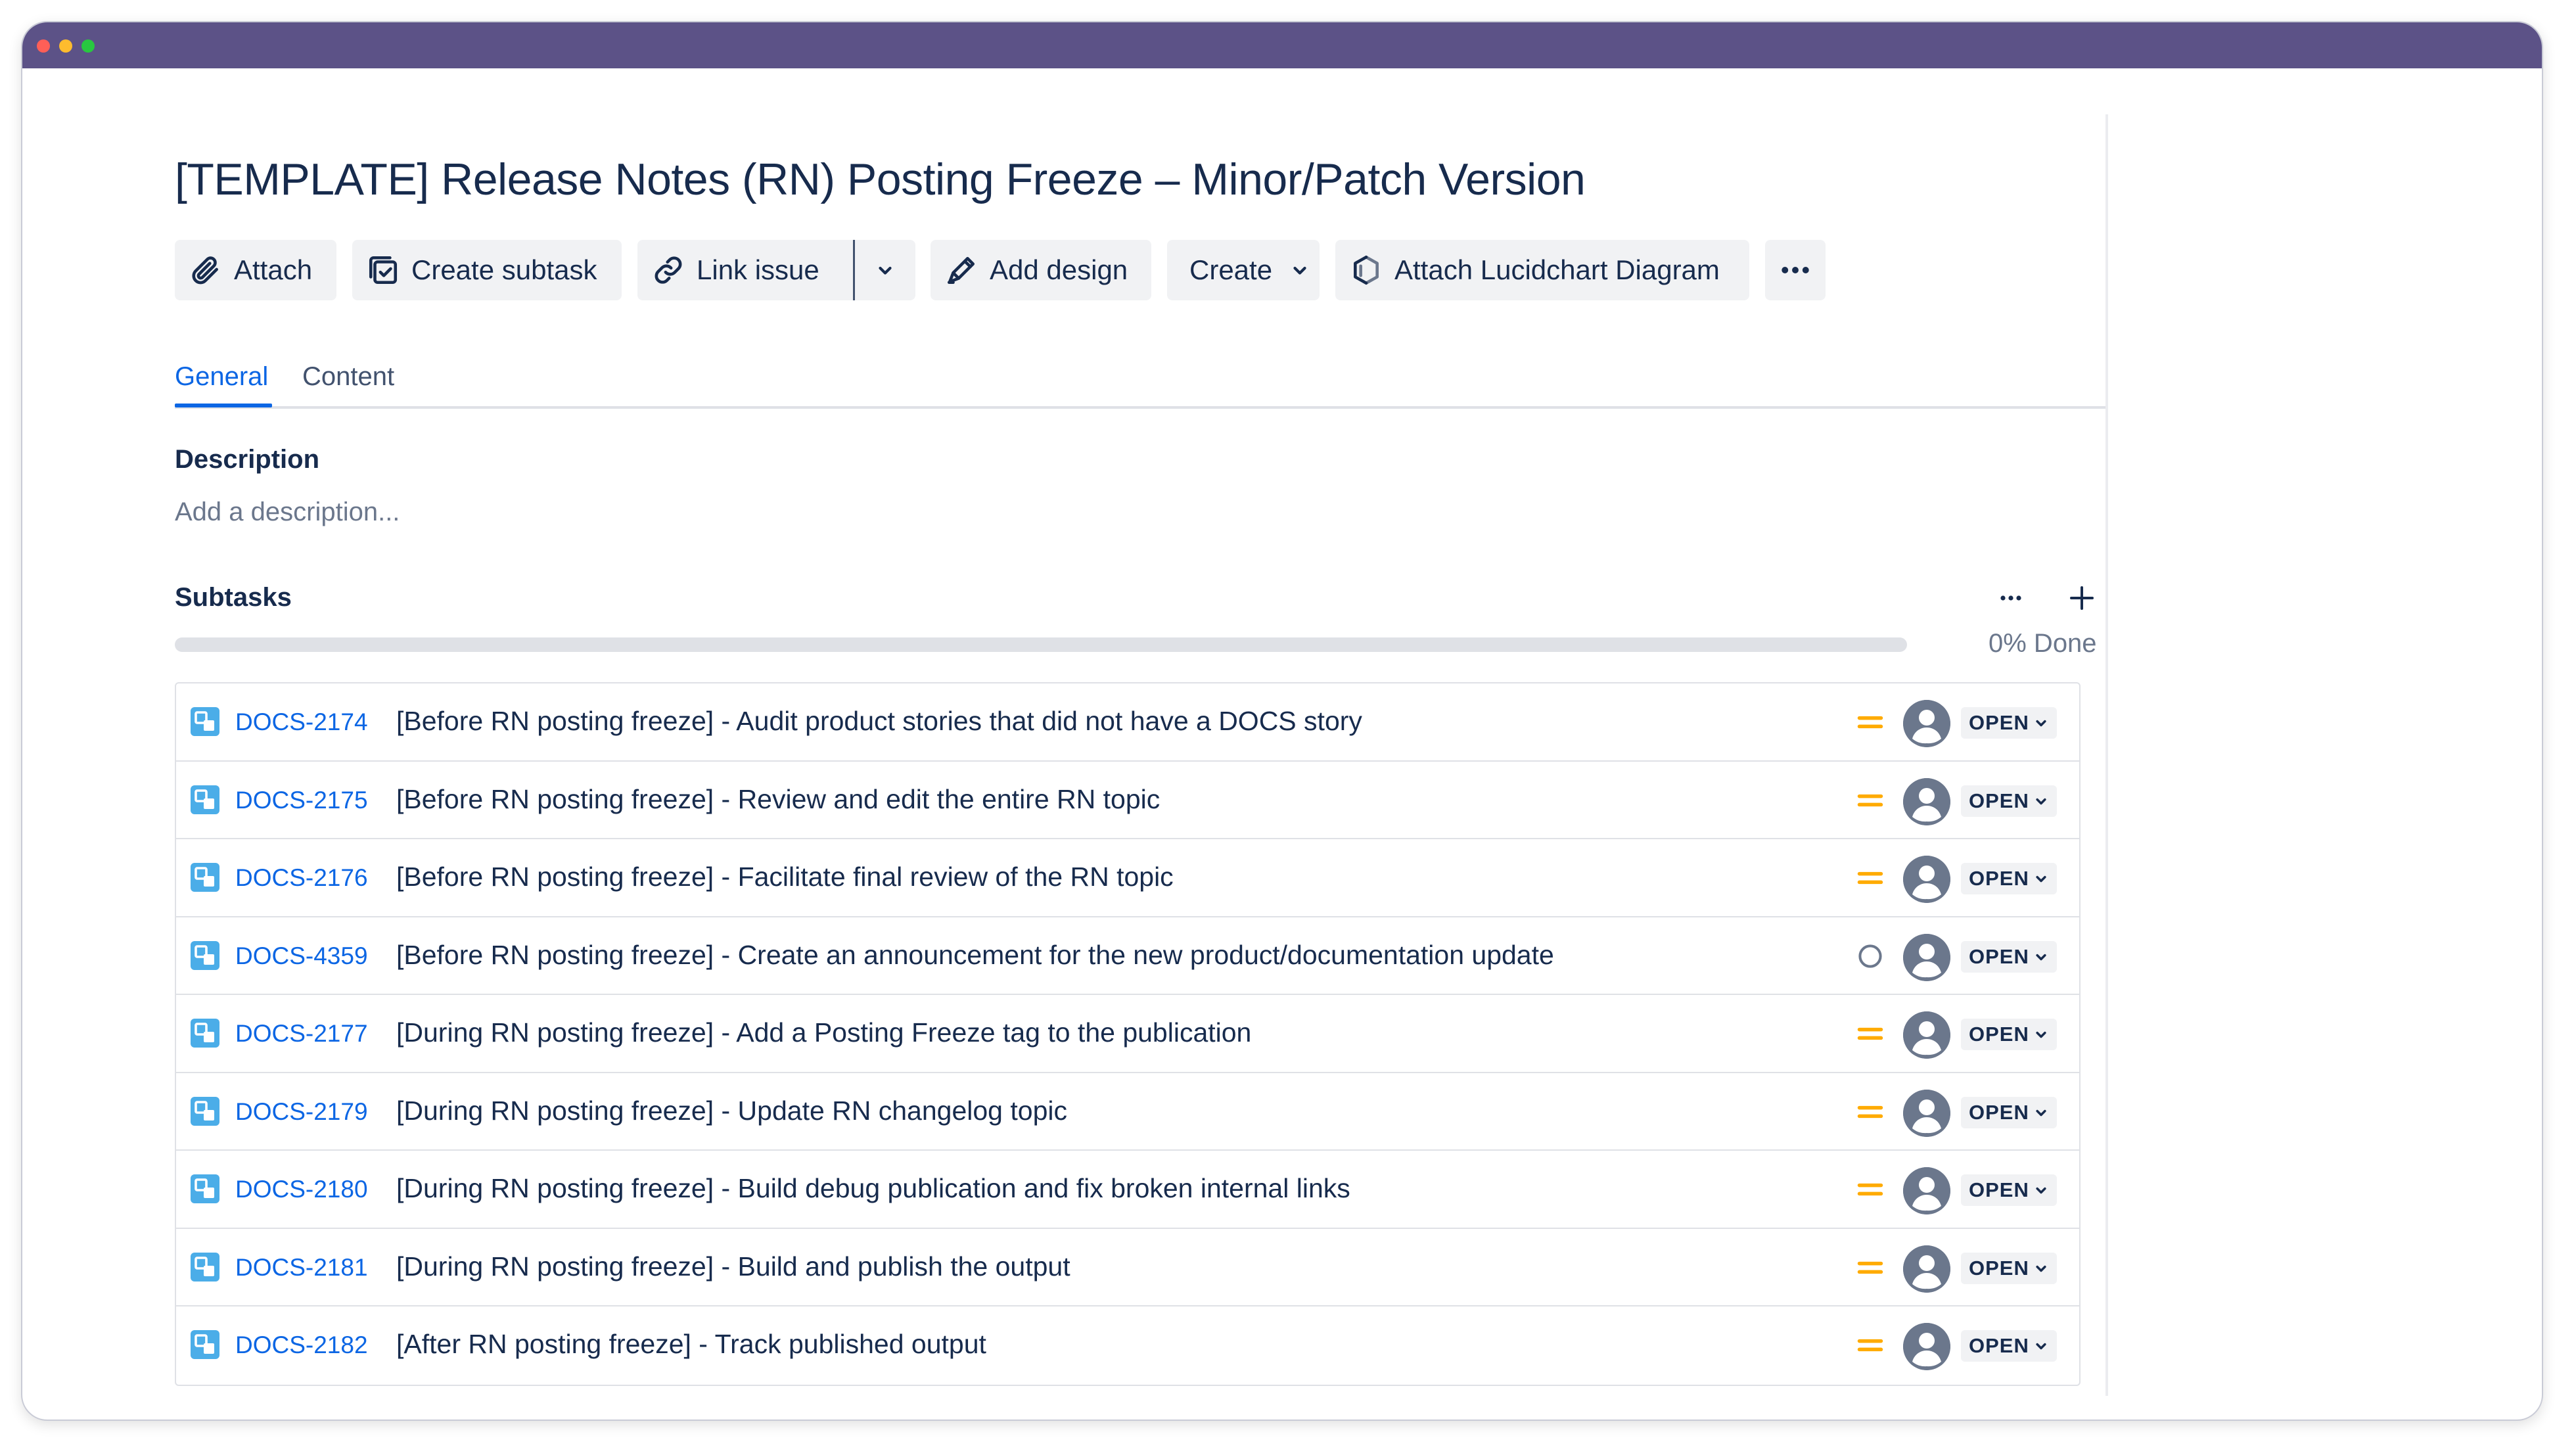 This screenshot has height=1455, width=2576. Describe the element at coordinates (1796, 270) in the screenshot. I see `more-actions-button` at that location.